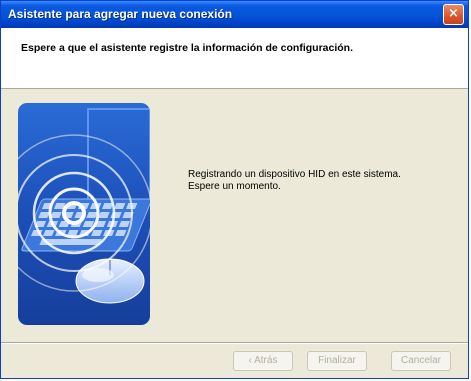 This screenshot has width=471, height=381. I want to click on close-button: ×, so click(453, 14).